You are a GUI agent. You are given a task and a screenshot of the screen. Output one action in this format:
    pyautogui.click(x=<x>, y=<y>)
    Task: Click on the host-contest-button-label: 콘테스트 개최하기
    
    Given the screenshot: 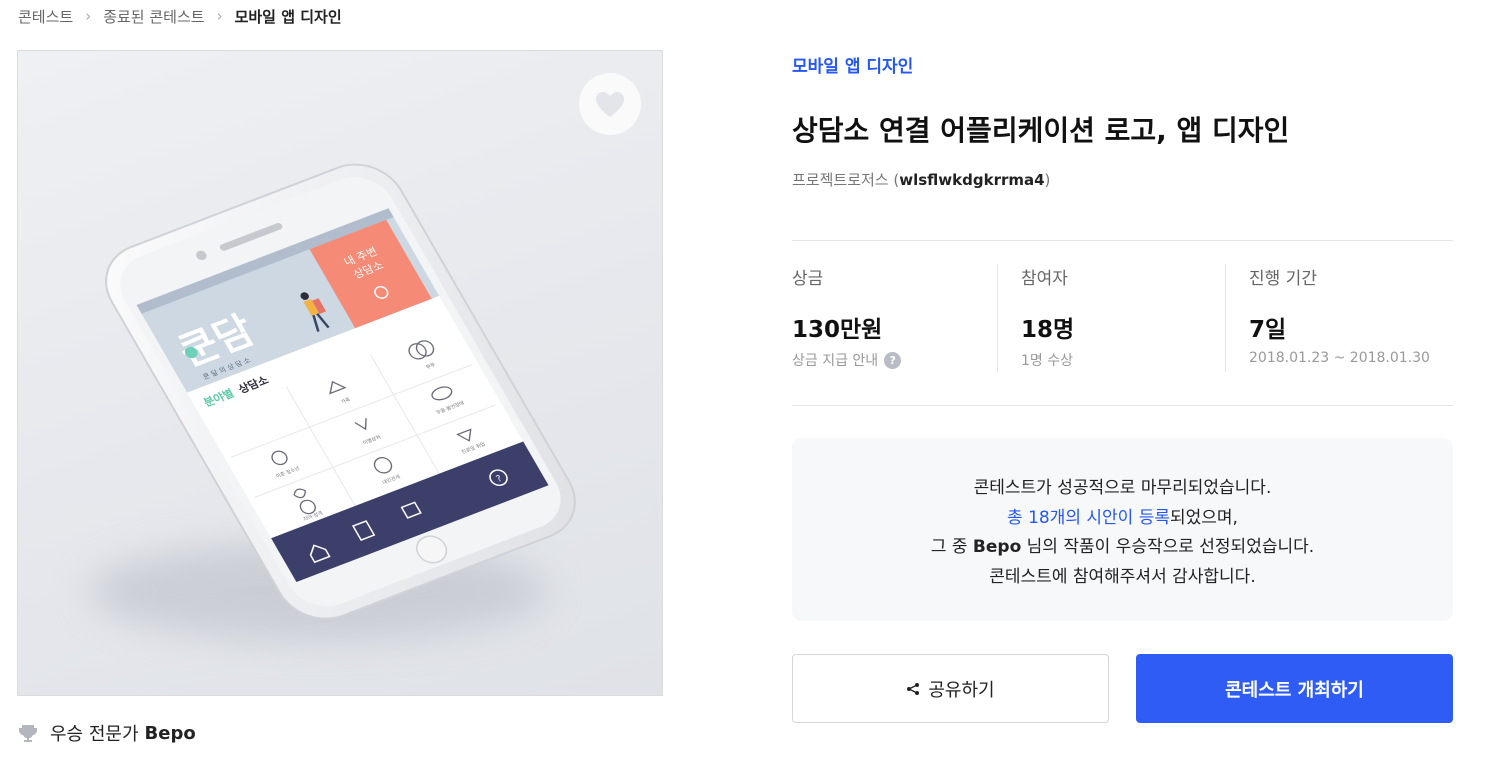 What is the action you would take?
    pyautogui.click(x=1294, y=690)
    